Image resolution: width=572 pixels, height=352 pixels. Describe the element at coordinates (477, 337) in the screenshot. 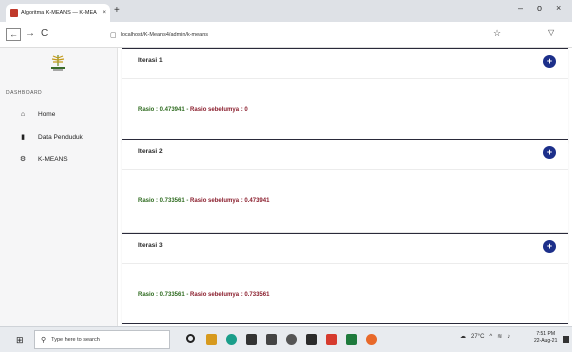

I see `weather-text: 27°C` at that location.